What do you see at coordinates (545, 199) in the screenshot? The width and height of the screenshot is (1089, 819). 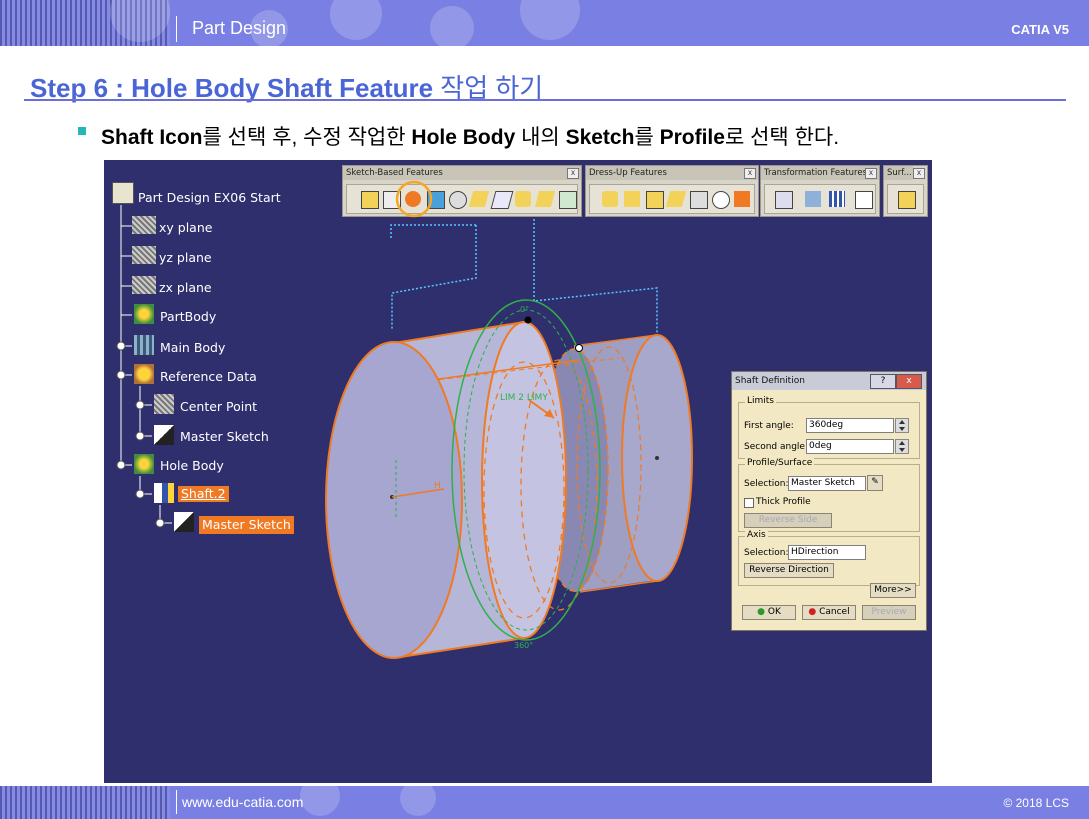 I see `loft-icon` at bounding box center [545, 199].